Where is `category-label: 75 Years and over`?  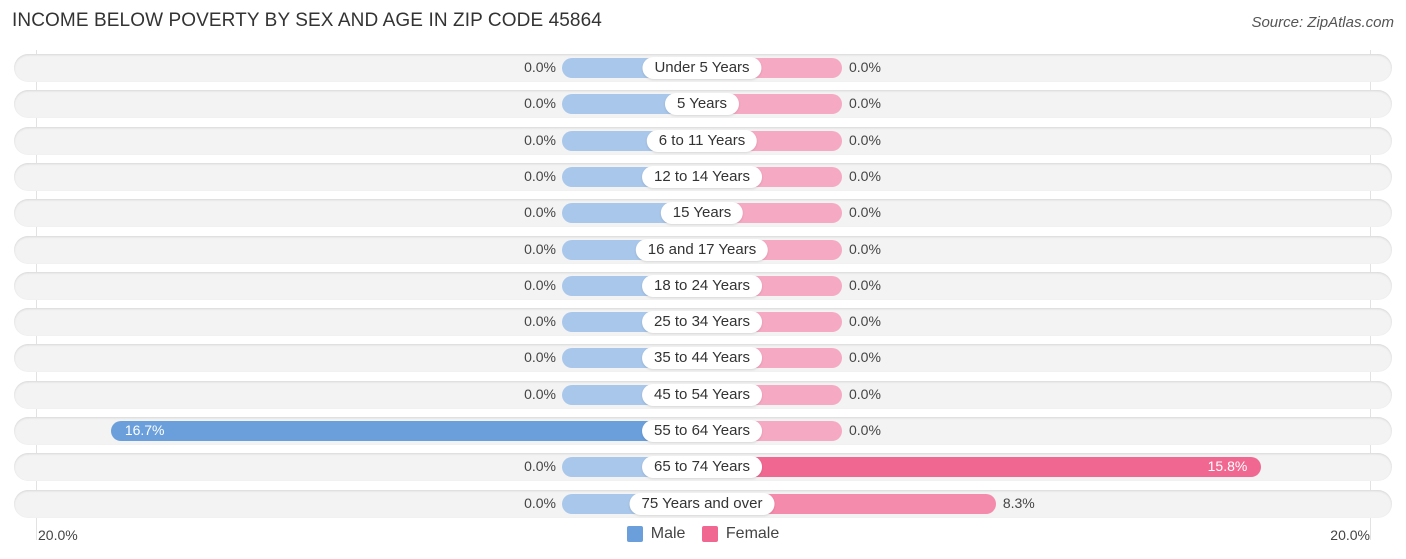
category-label: 75 Years and over is located at coordinates (702, 503).